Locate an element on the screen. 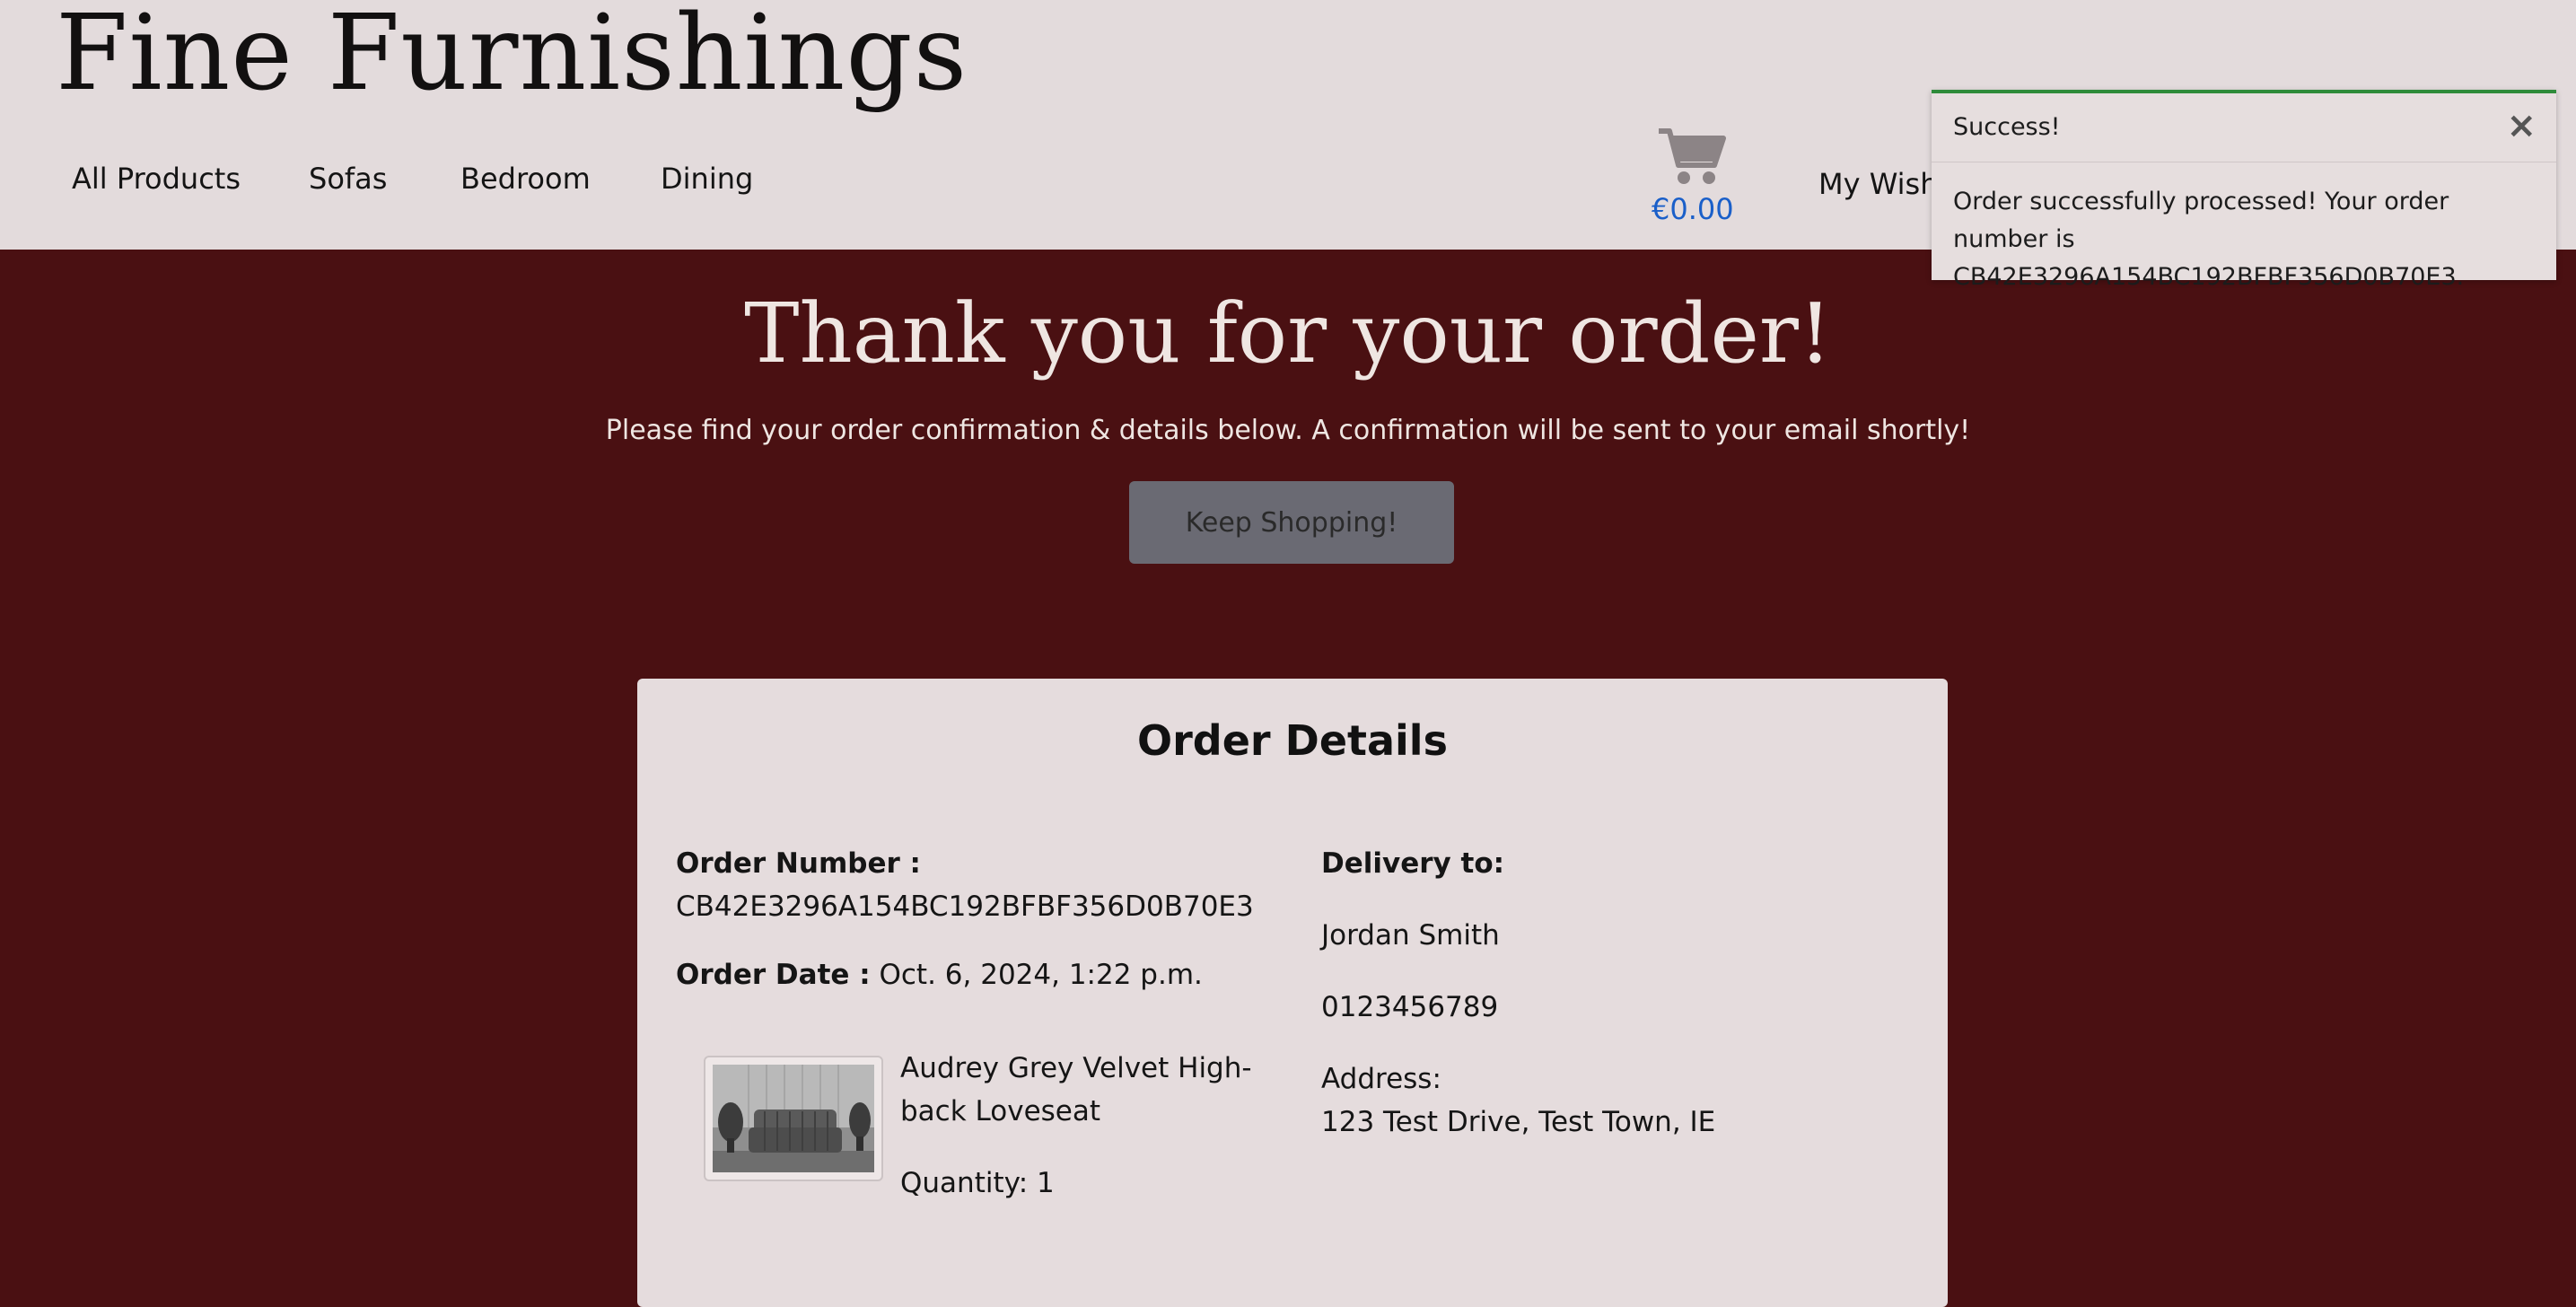 The width and height of the screenshot is (2576, 1307). product-thumbnail is located at coordinates (793, 1118).